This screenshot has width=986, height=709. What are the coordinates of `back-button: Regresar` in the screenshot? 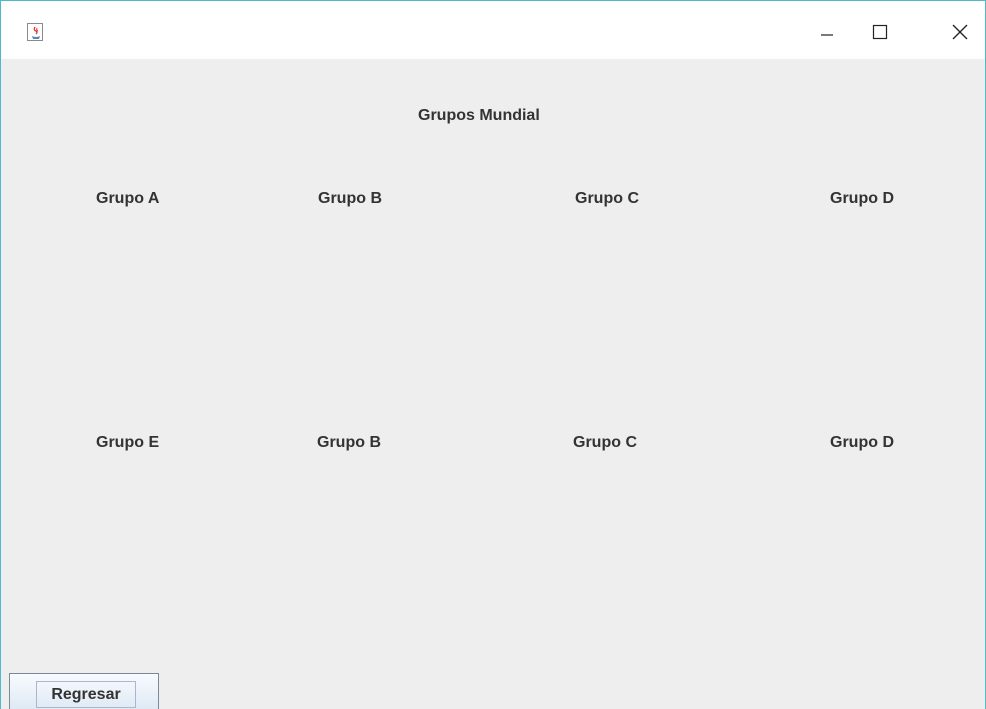 It's located at (84, 691).